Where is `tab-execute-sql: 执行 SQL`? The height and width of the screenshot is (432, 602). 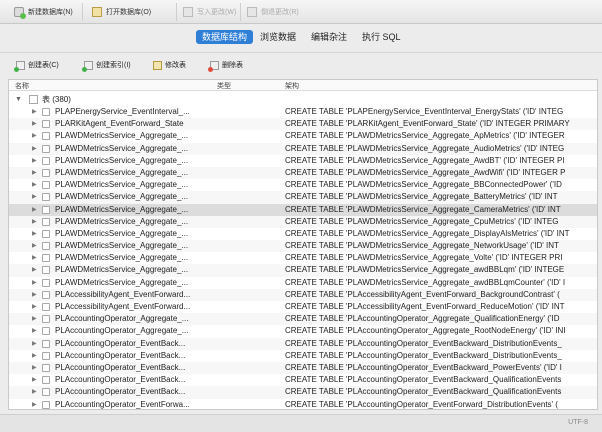
tab-execute-sql: 执行 SQL is located at coordinates (381, 37).